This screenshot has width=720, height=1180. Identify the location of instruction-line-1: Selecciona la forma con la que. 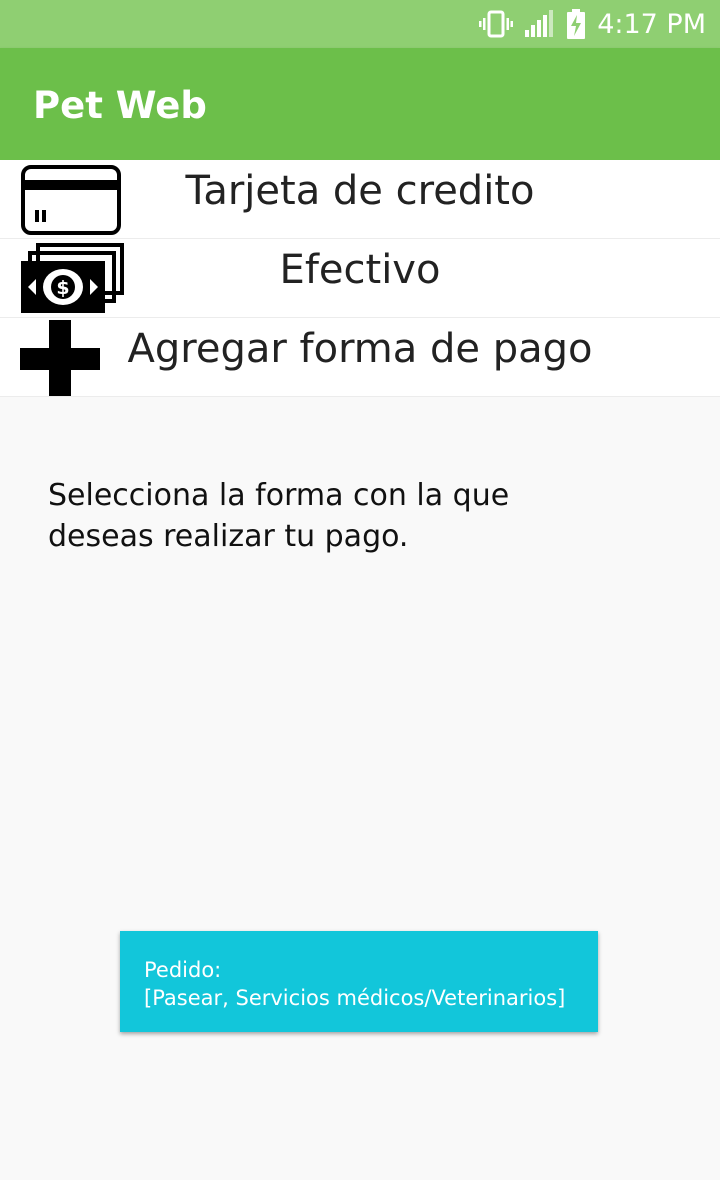
(279, 495).